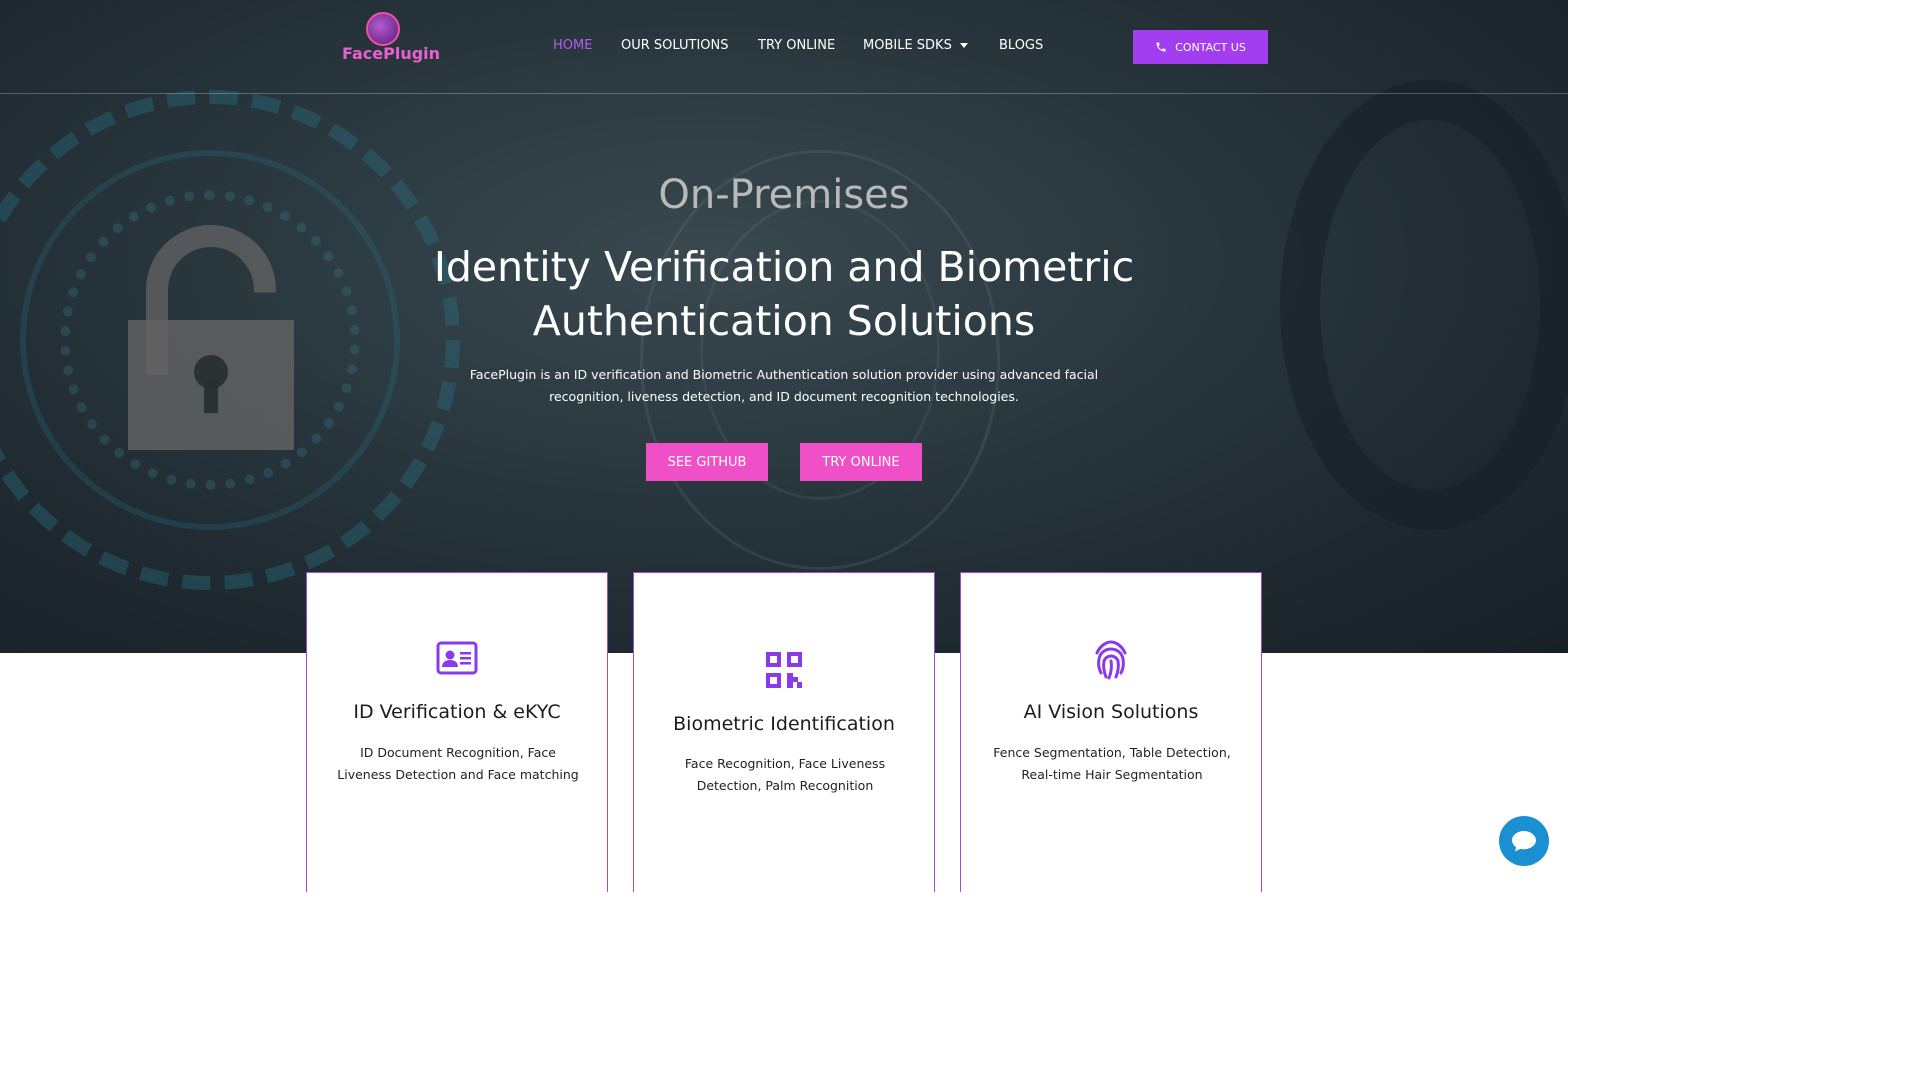  Describe the element at coordinates (675, 45) in the screenshot. I see `nav-item-our-solutions: OUR SOLUTIONS` at that location.